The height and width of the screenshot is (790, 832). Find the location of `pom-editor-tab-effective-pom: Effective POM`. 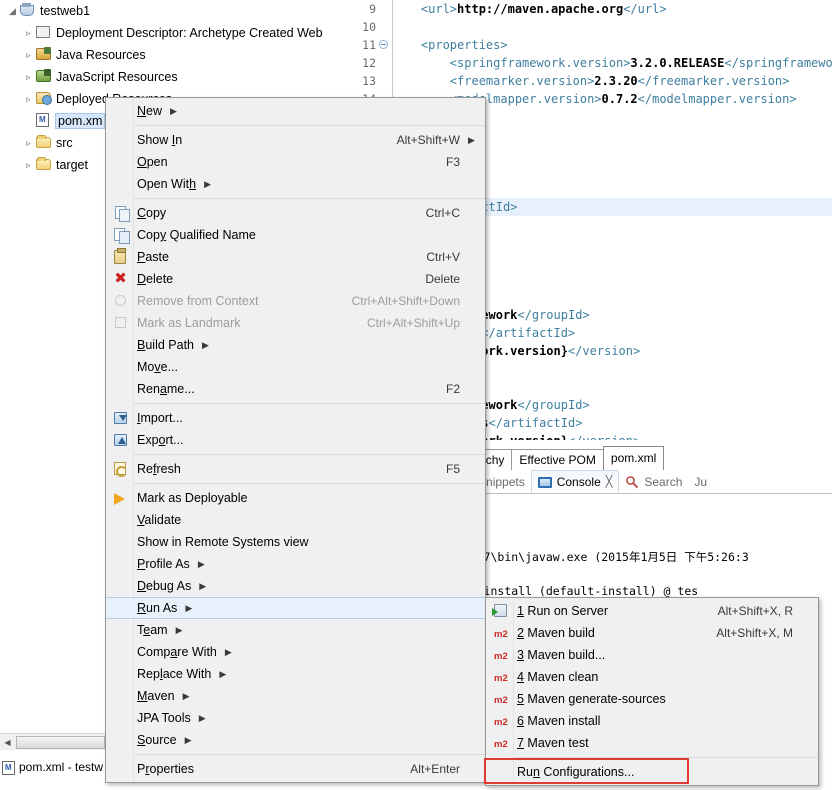

pom-editor-tab-effective-pom: Effective POM is located at coordinates (557, 459).